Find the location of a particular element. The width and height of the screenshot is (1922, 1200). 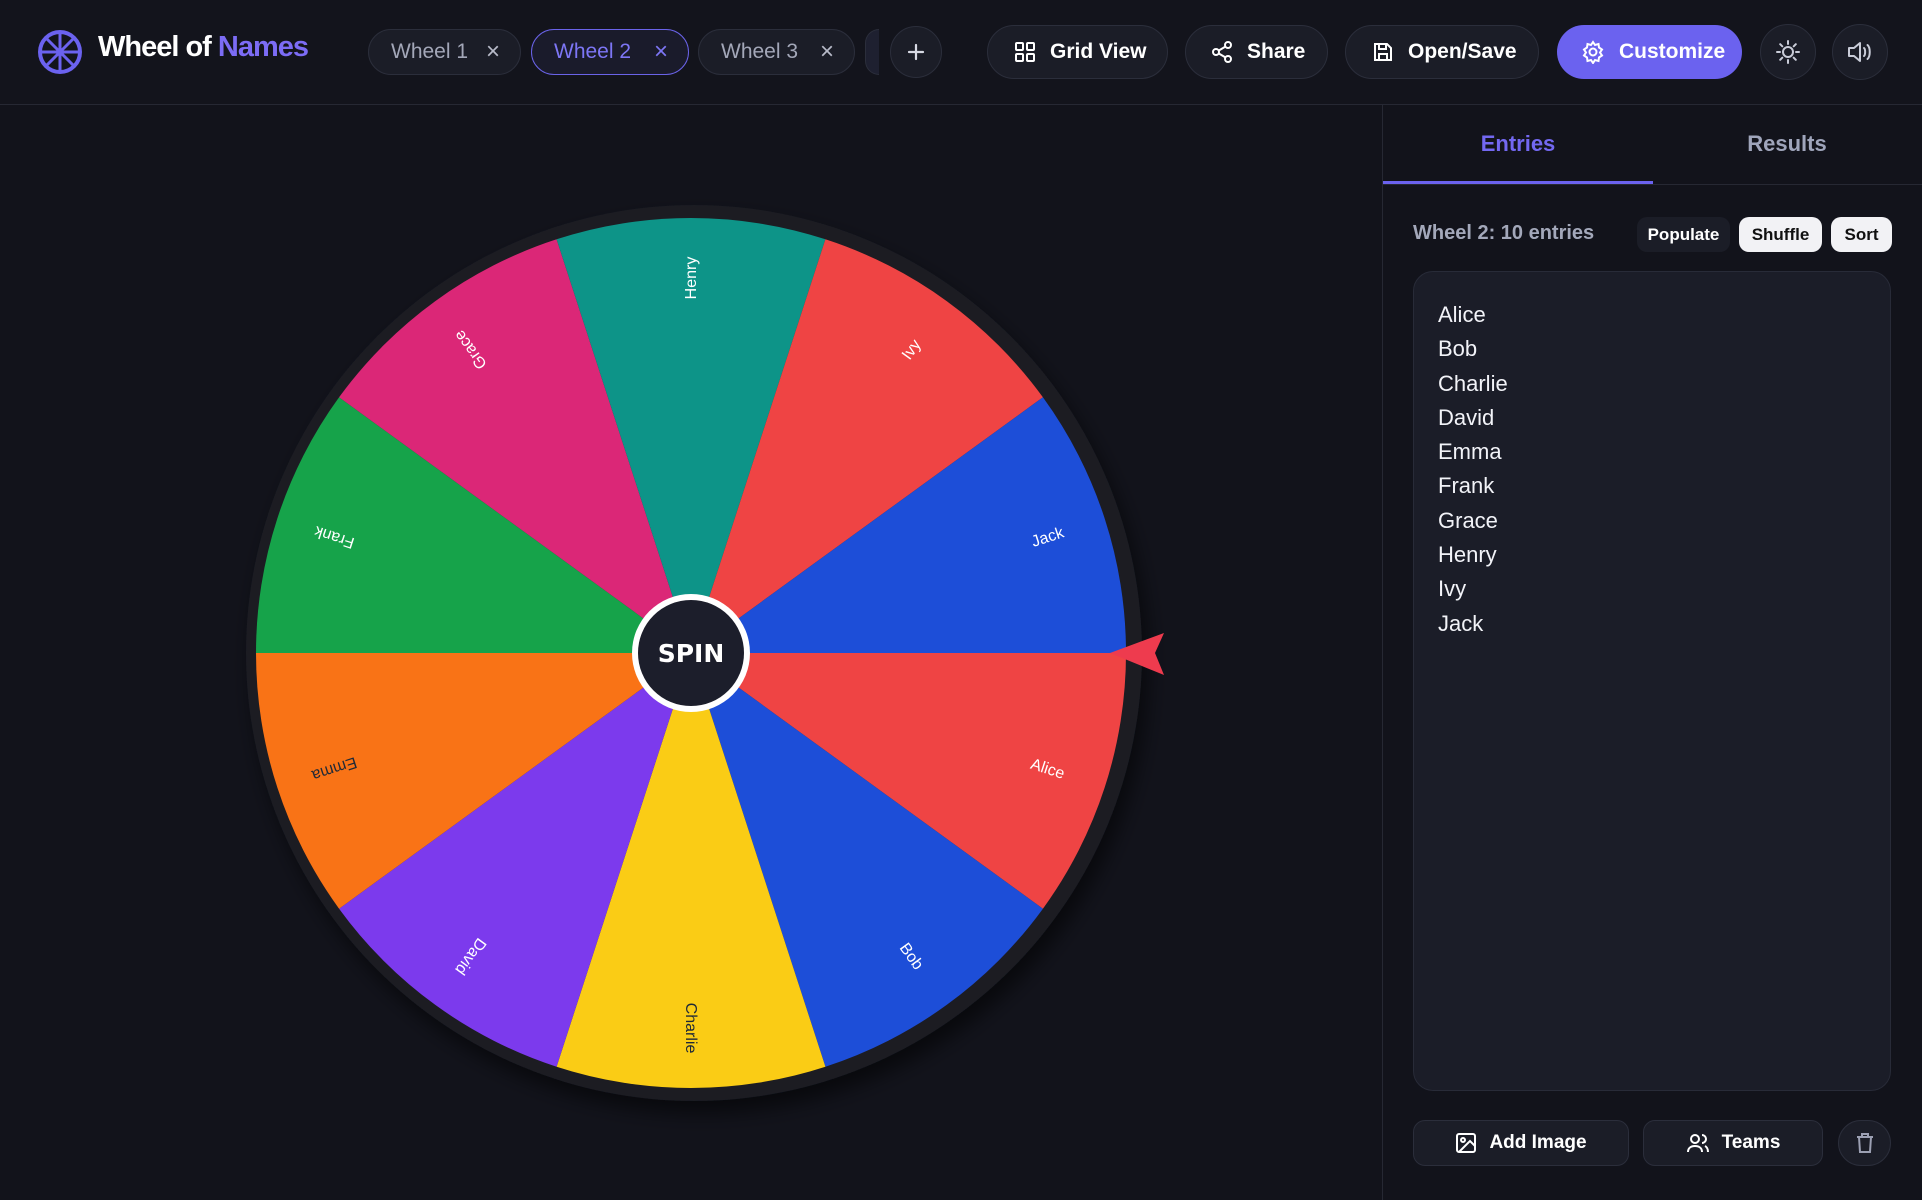

volume-icon is located at coordinates (1859, 52).